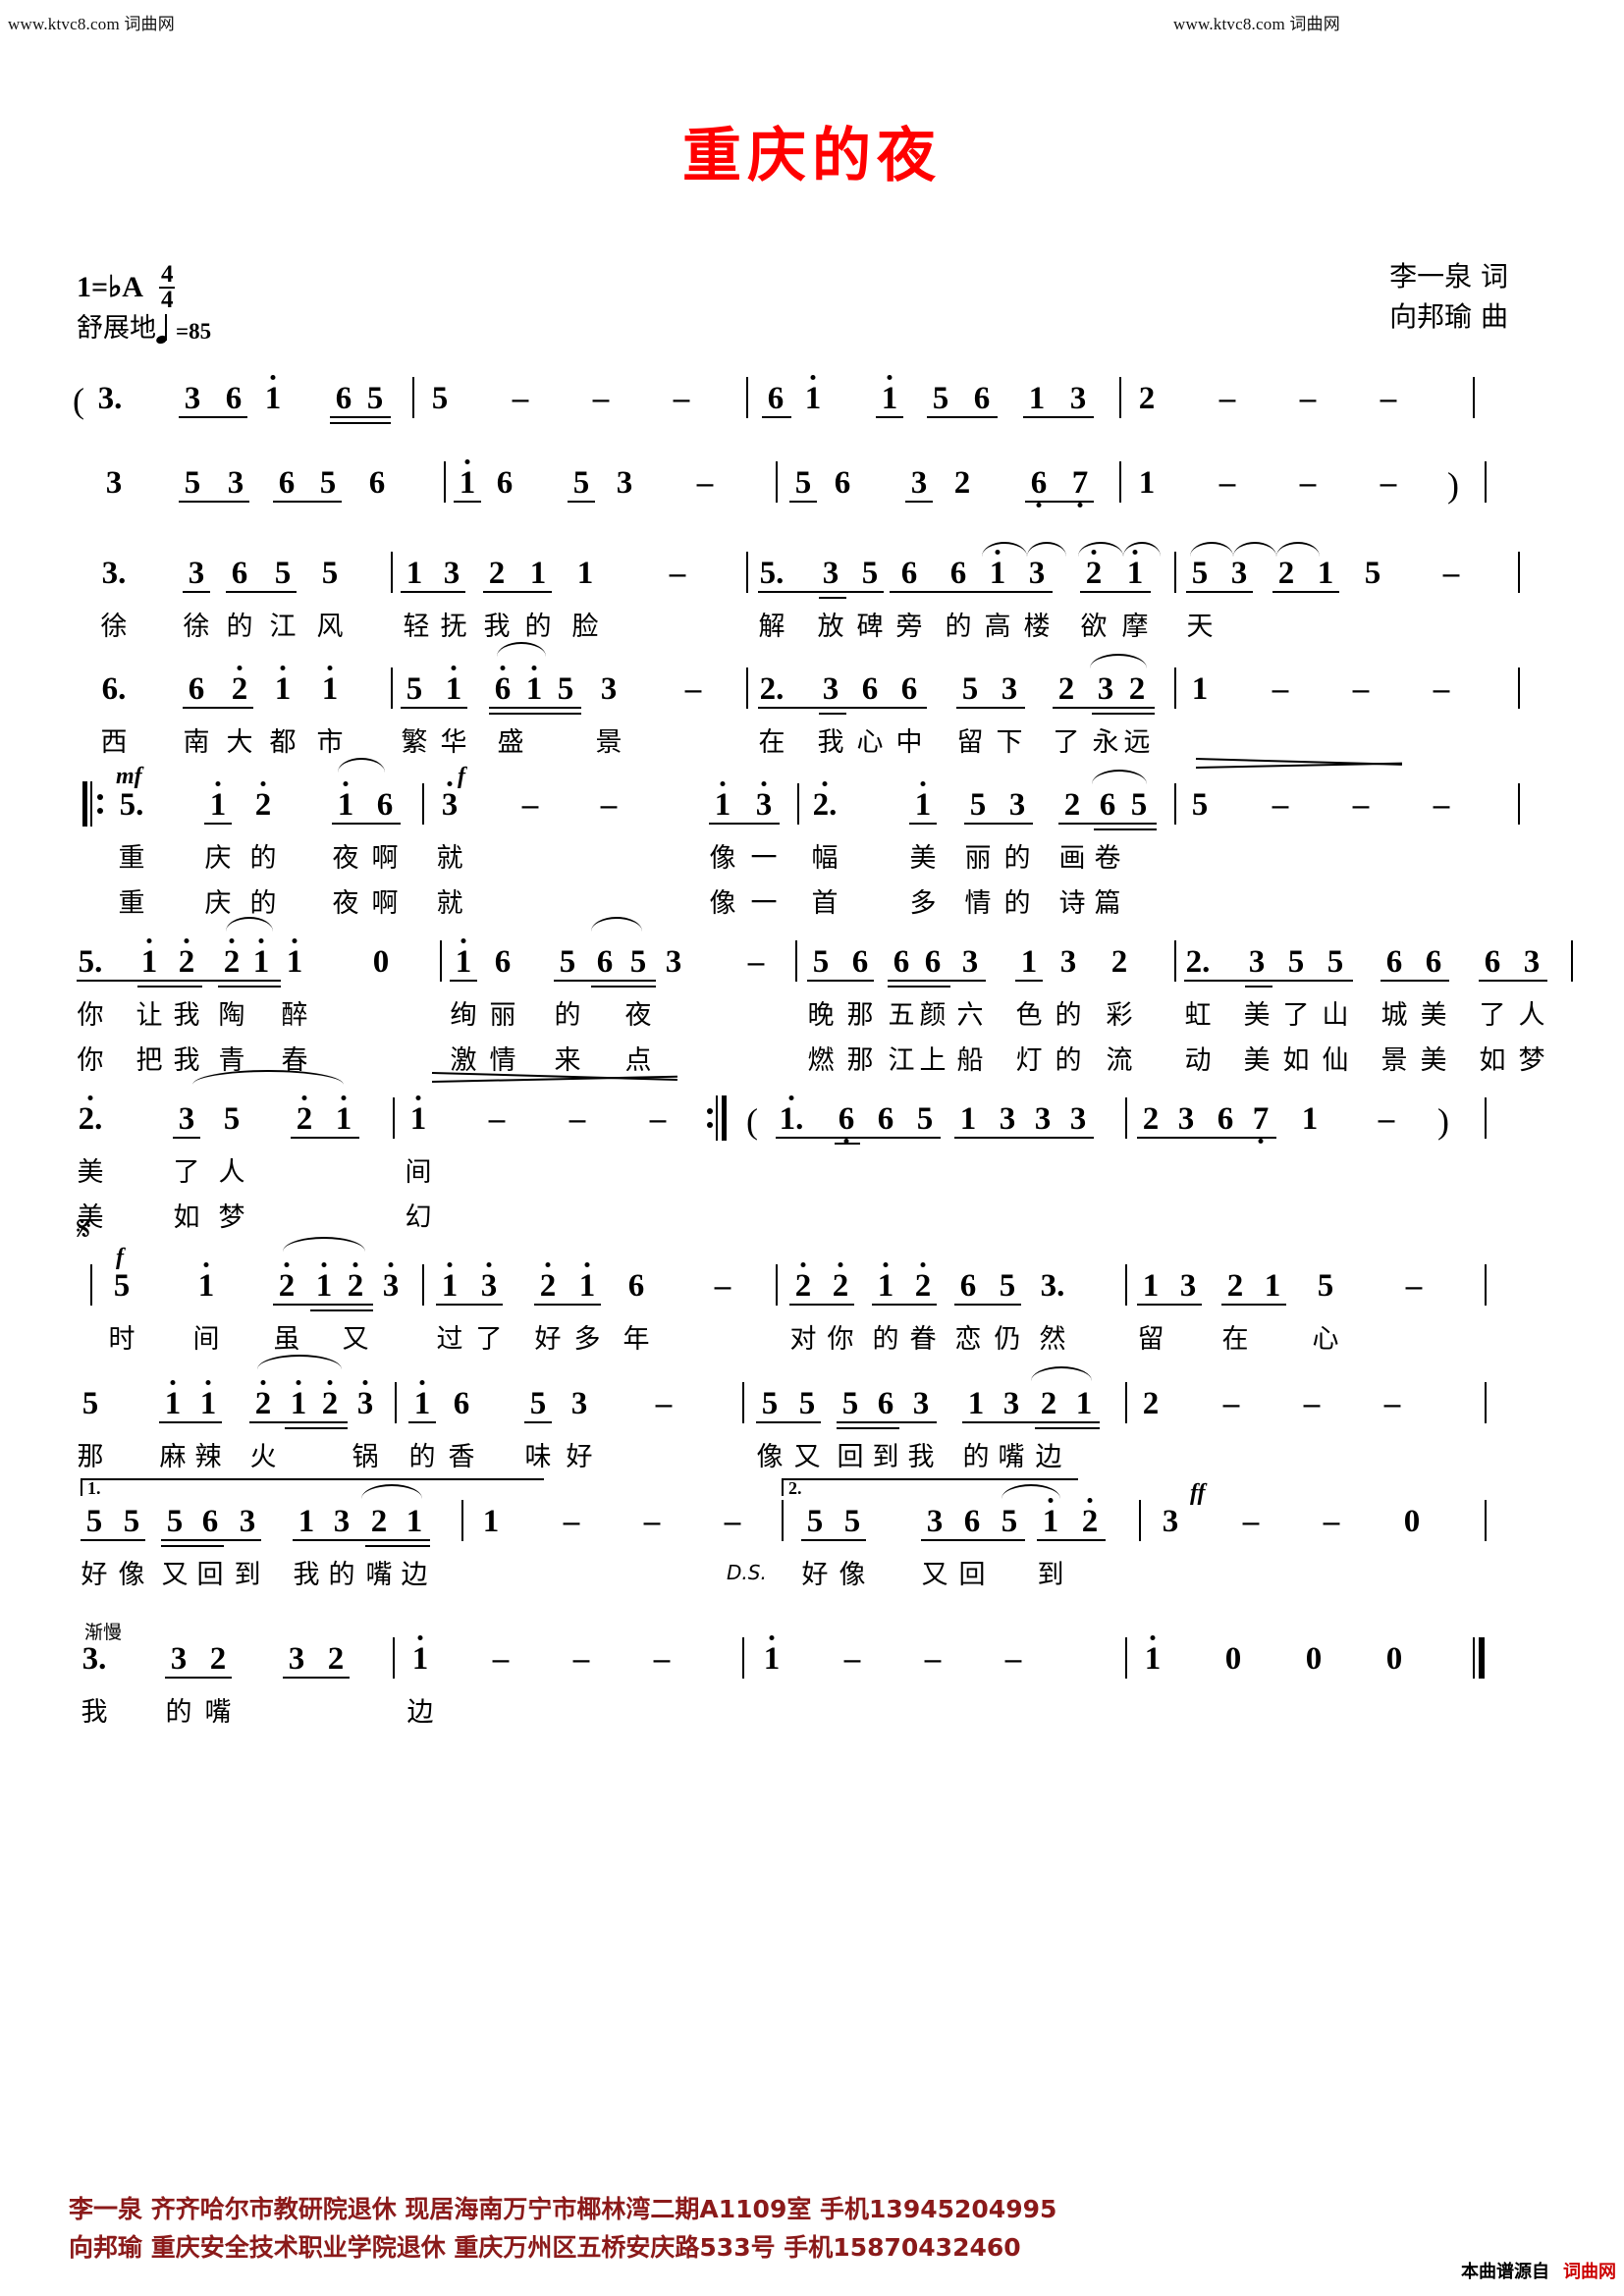 This screenshot has width=1624, height=2296. What do you see at coordinates (722, 859) in the screenshot?
I see `lyric-syllable: 像` at bounding box center [722, 859].